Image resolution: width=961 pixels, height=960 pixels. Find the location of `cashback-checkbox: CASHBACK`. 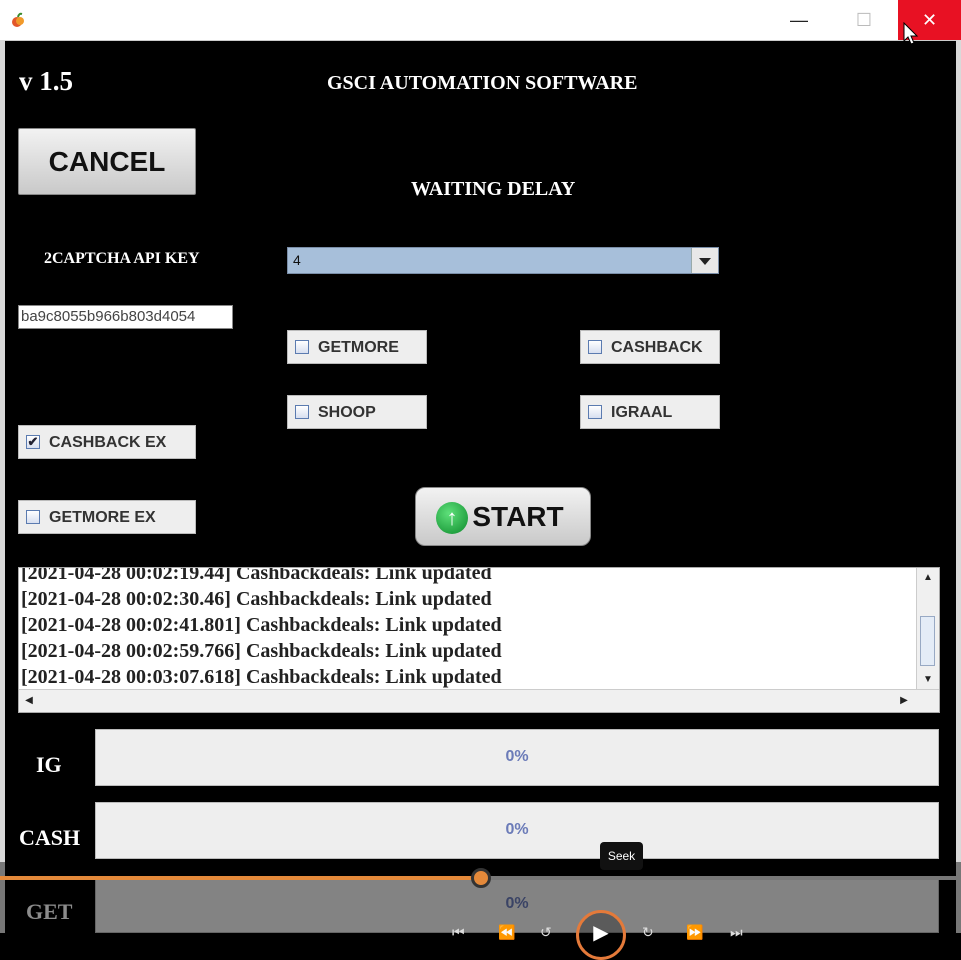

cashback-checkbox: CASHBACK is located at coordinates (650, 347).